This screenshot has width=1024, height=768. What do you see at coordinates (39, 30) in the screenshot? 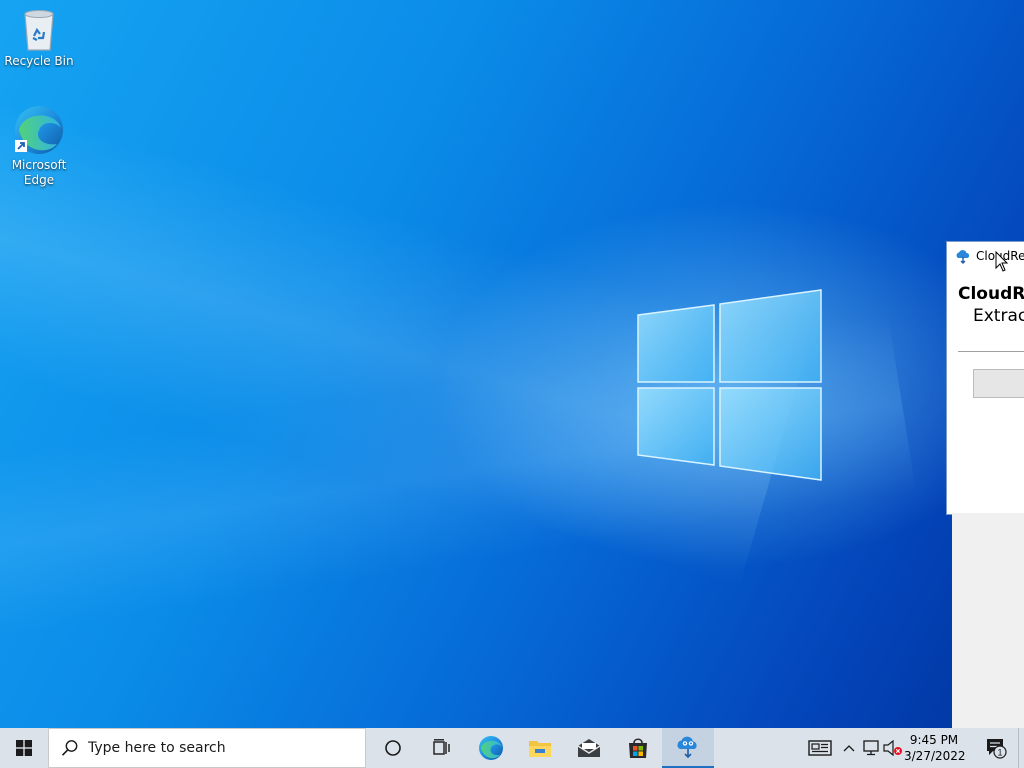
I see `recycle-bin-icon` at bounding box center [39, 30].